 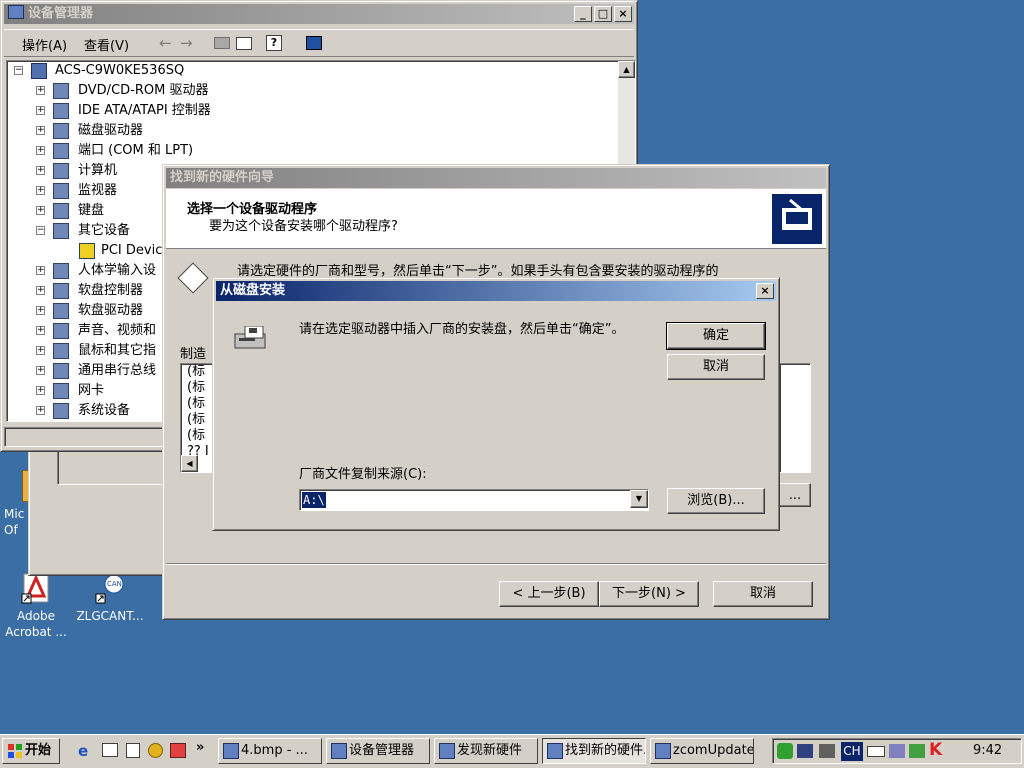 What do you see at coordinates (474, 500) in the screenshot?
I see `source-combobox: A:\ ▼` at bounding box center [474, 500].